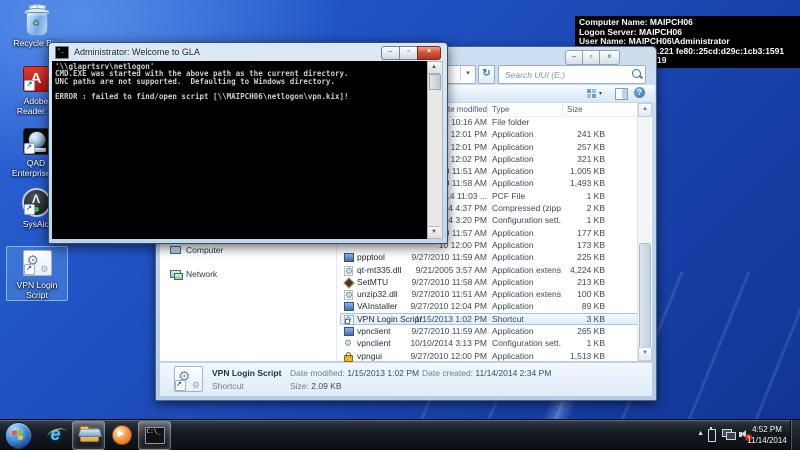 The height and width of the screenshot is (450, 800). I want to click on explorer-window-controls: – ▫ ×, so click(592, 57).